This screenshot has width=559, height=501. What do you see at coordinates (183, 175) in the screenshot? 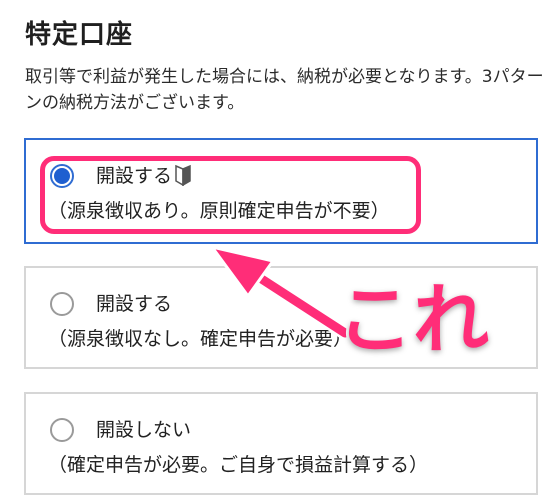
I see `beginner-mark-icon` at bounding box center [183, 175].